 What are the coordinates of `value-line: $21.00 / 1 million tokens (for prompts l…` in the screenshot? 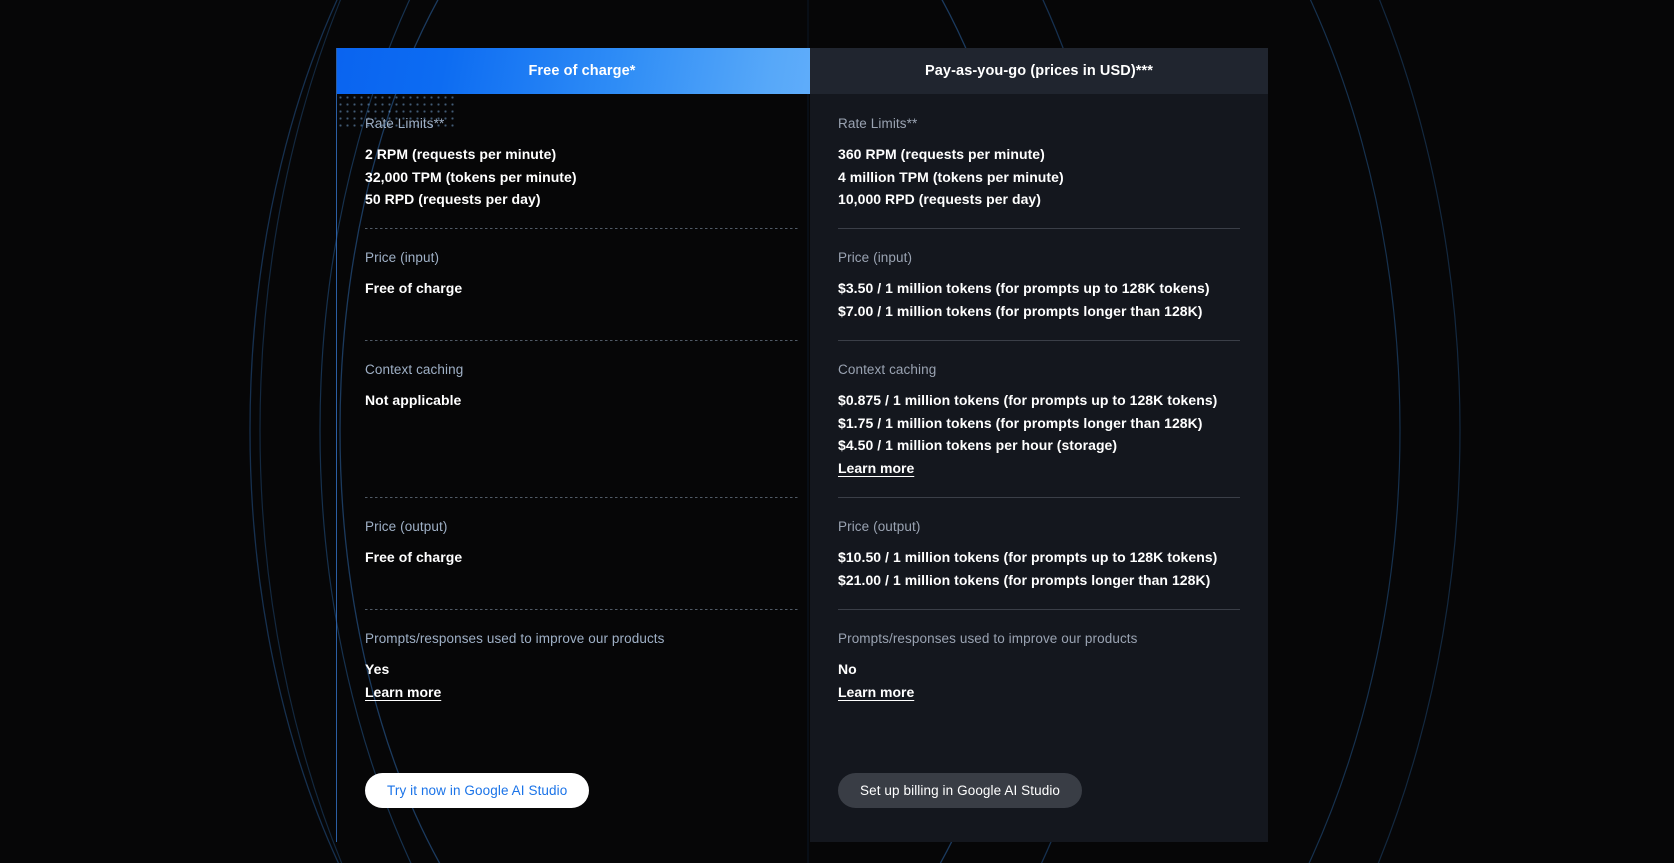 It's located at (1024, 579).